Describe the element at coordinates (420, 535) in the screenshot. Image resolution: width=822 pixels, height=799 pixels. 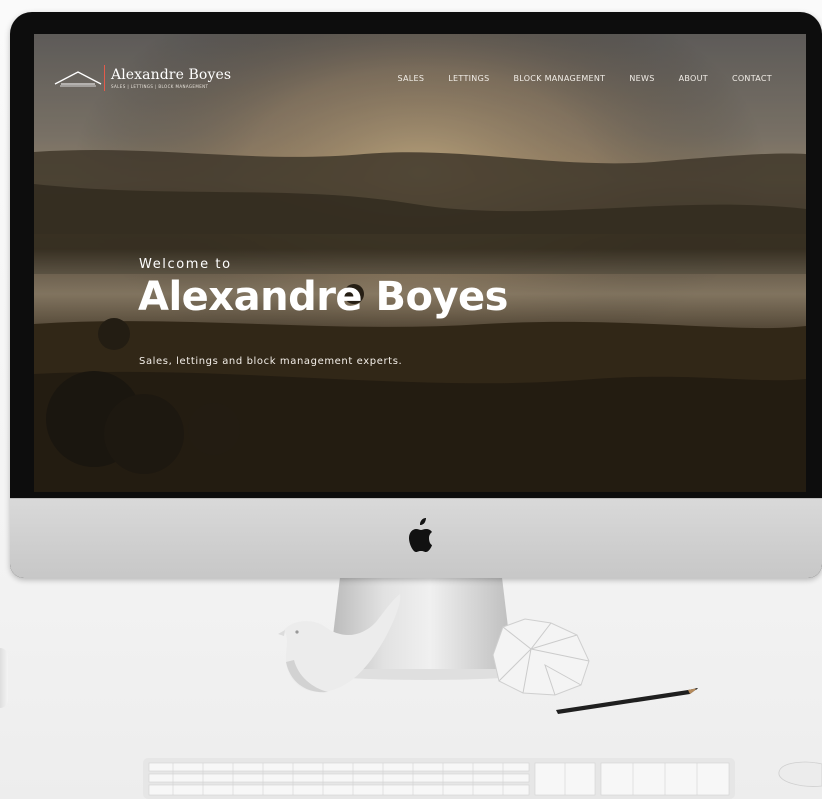
I see `apple-icon` at that location.